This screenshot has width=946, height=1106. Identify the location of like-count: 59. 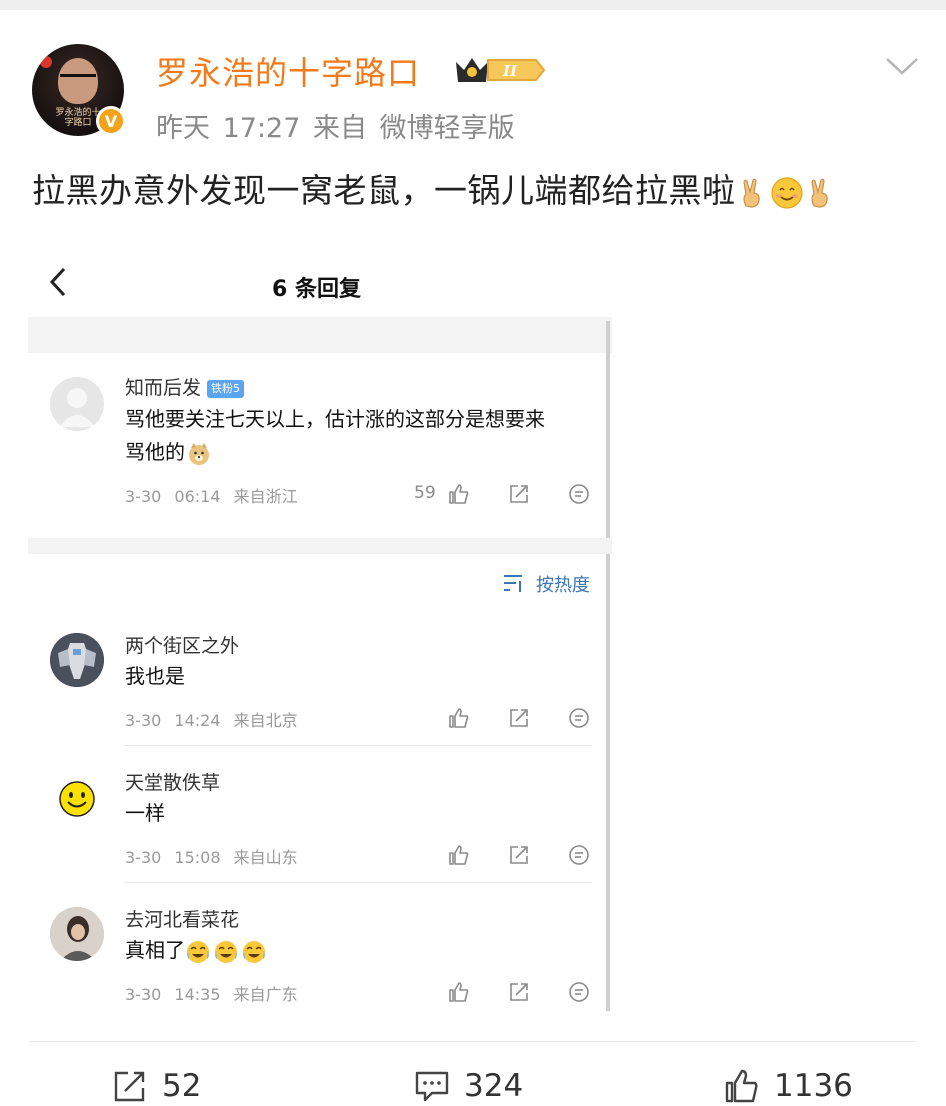
(425, 493).